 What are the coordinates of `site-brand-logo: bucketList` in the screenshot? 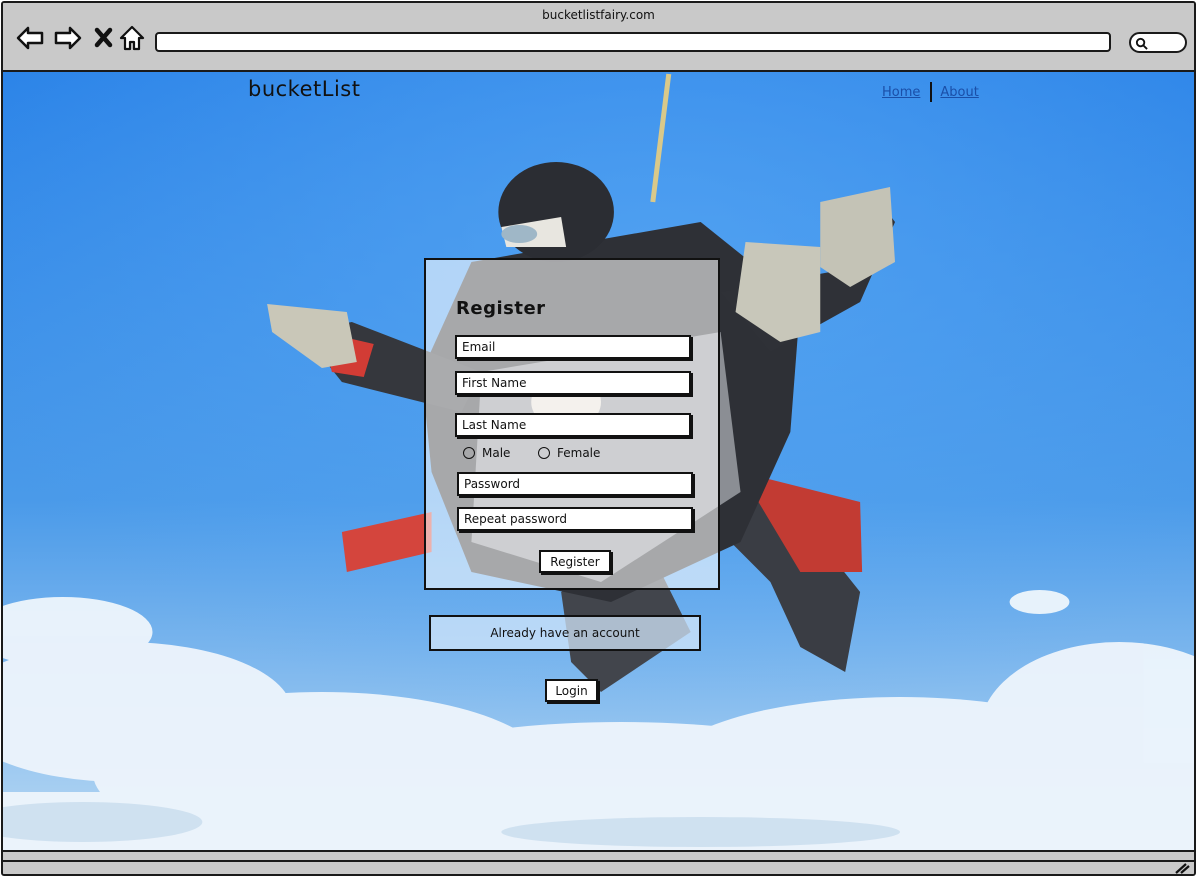 It's located at (304, 89).